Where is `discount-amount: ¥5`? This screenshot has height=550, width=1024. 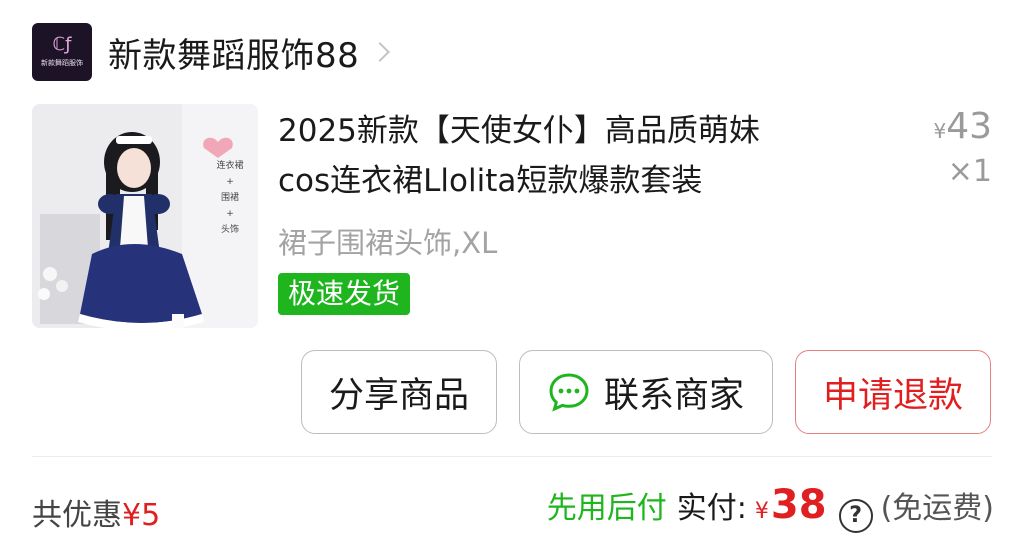 discount-amount: ¥5 is located at coordinates (141, 515).